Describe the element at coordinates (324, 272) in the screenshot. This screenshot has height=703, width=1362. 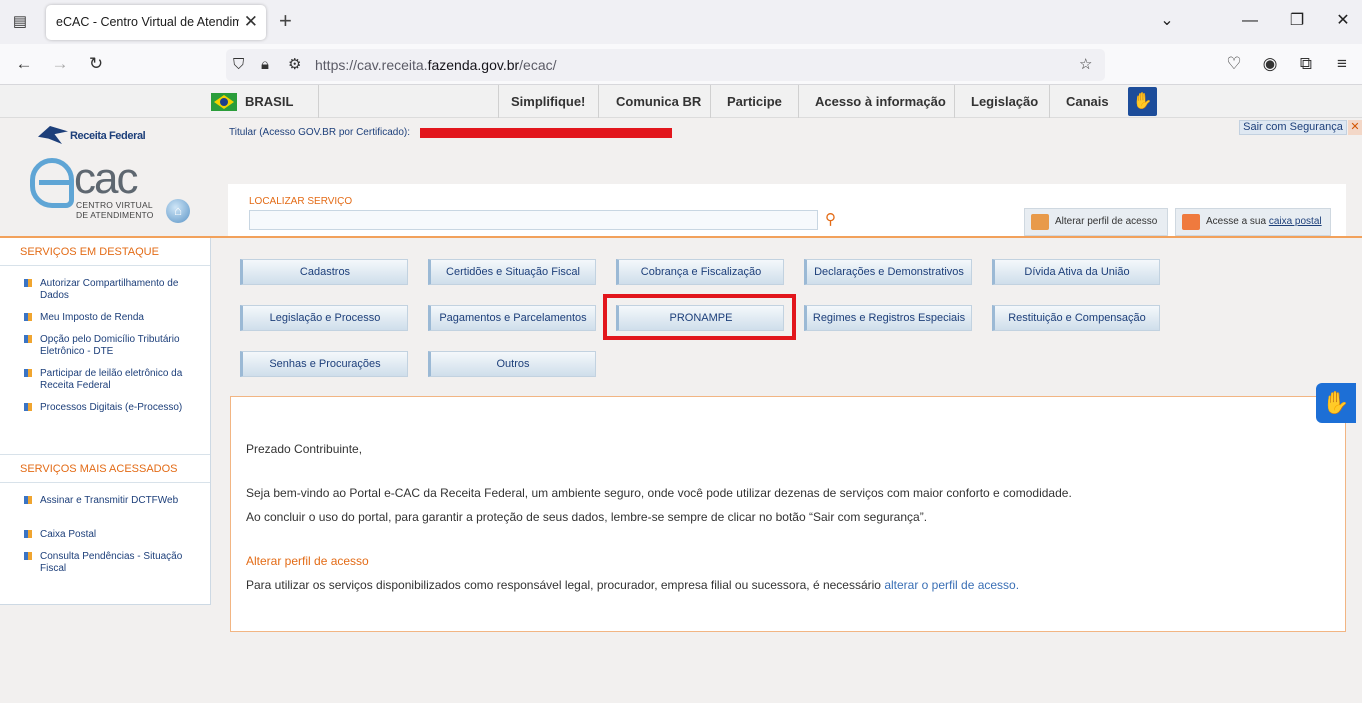
I see `service-cadastros: Cadastros` at that location.